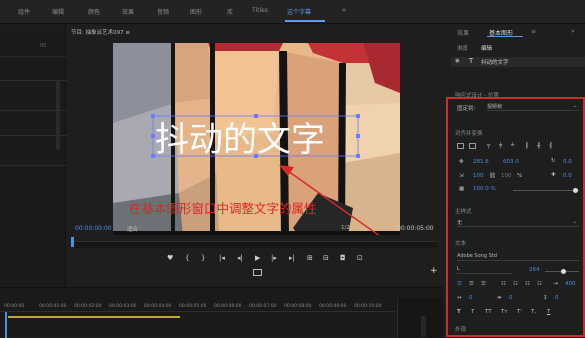  Describe the element at coordinates (333, 306) in the screenshot. I see `timeline-ruler-label: 00:00:09:00` at that location.